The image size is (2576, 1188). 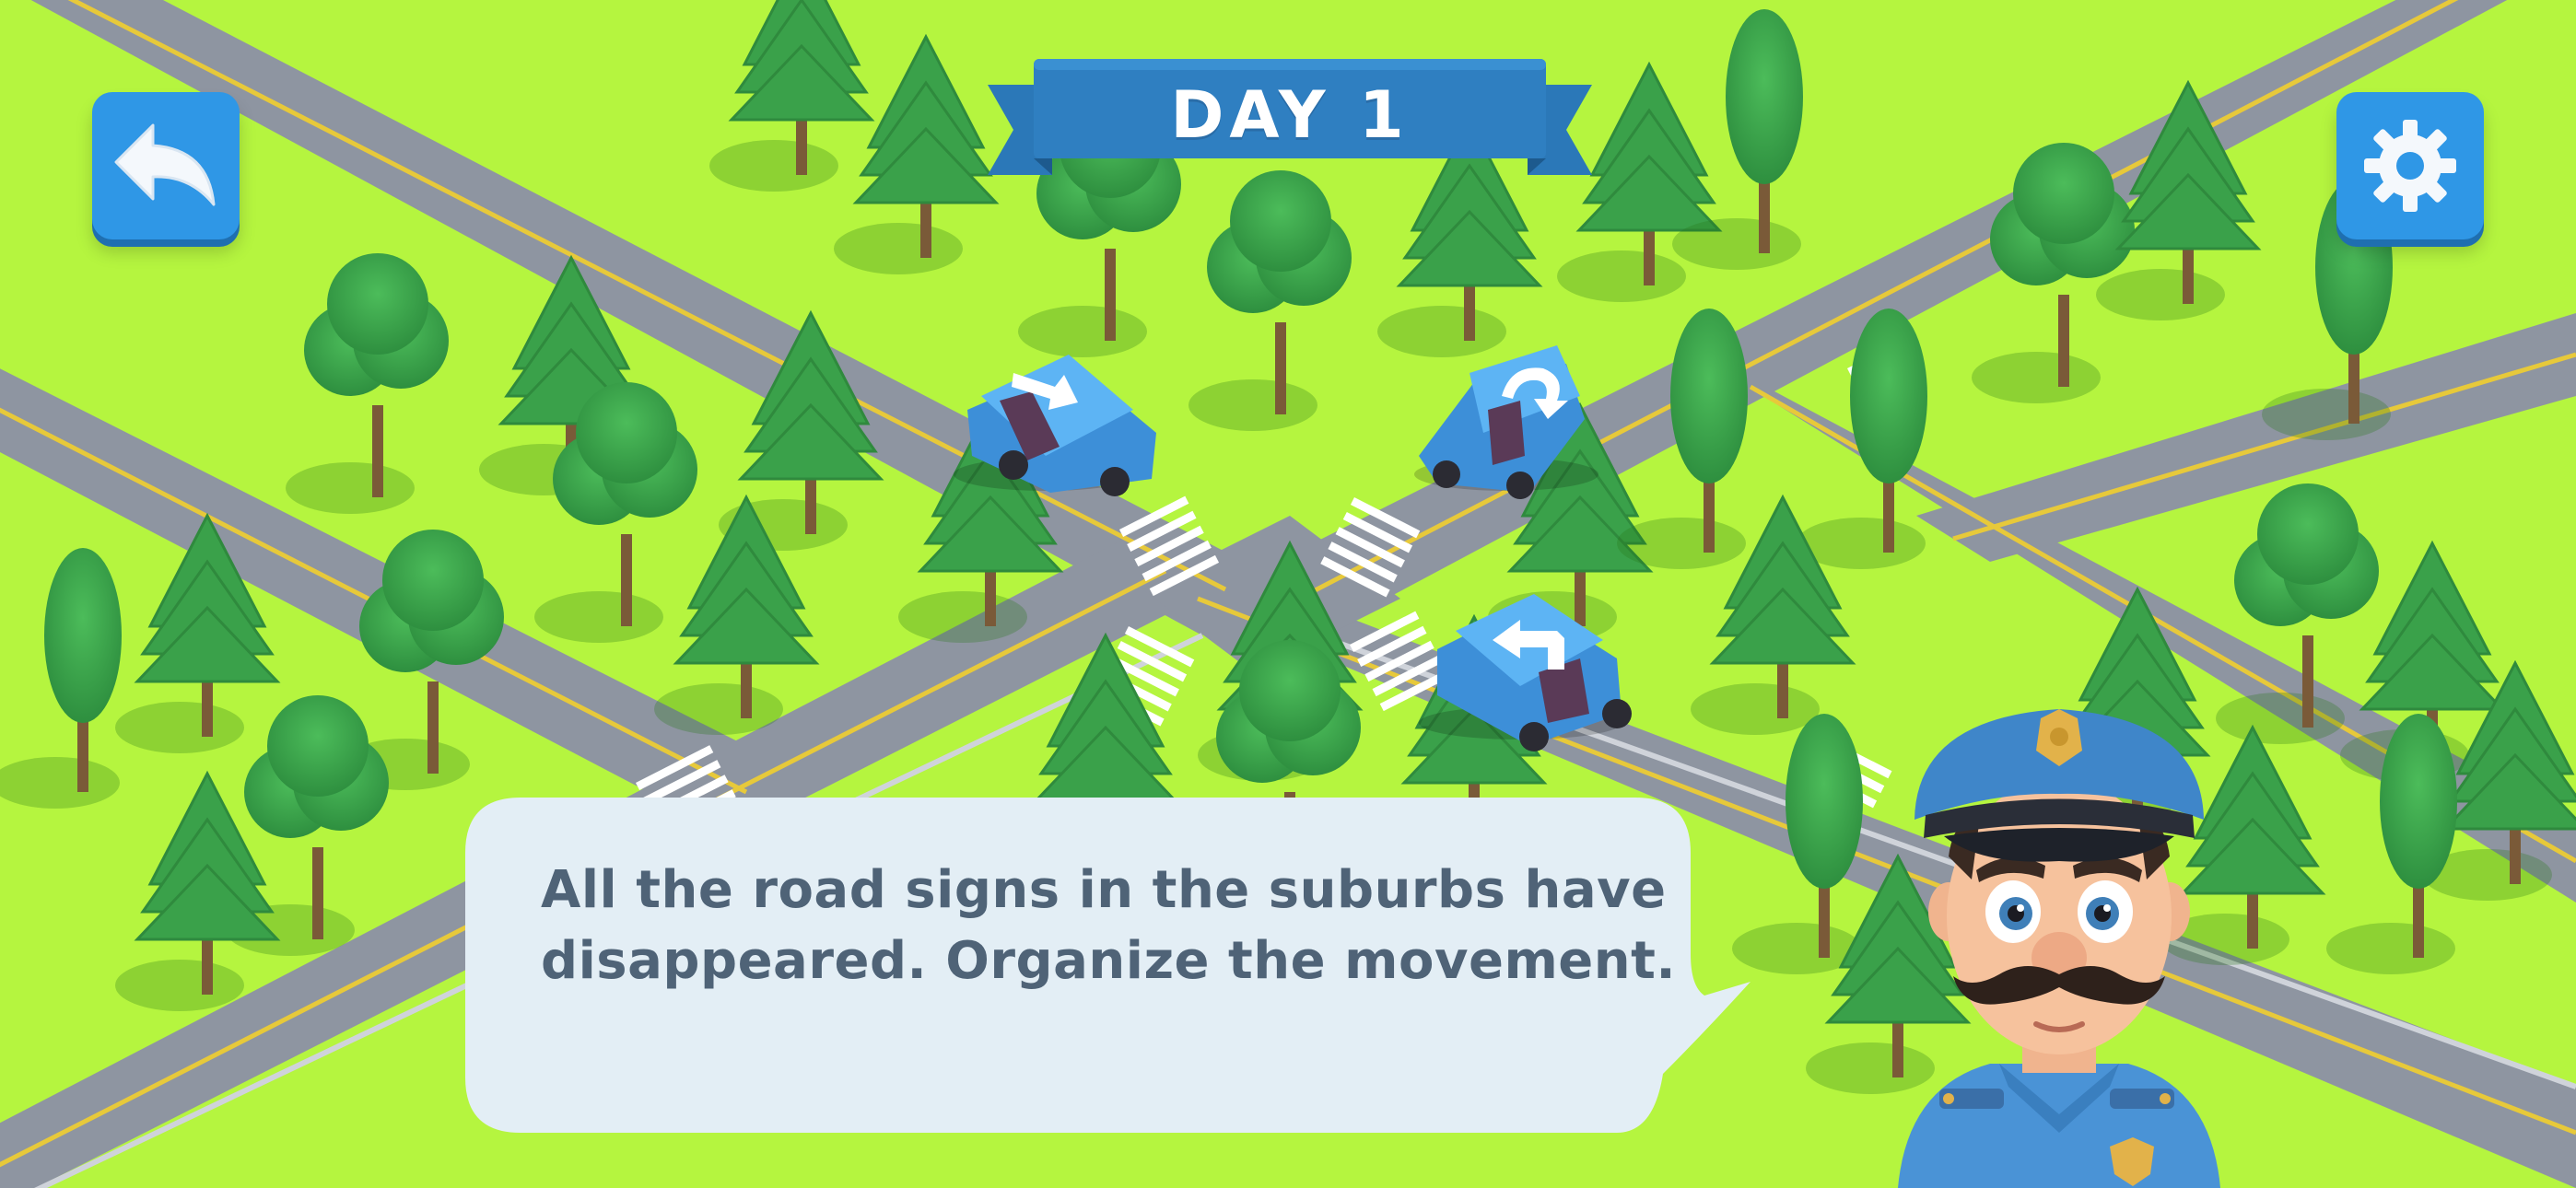 I want to click on gear-icon, so click(x=2410, y=166).